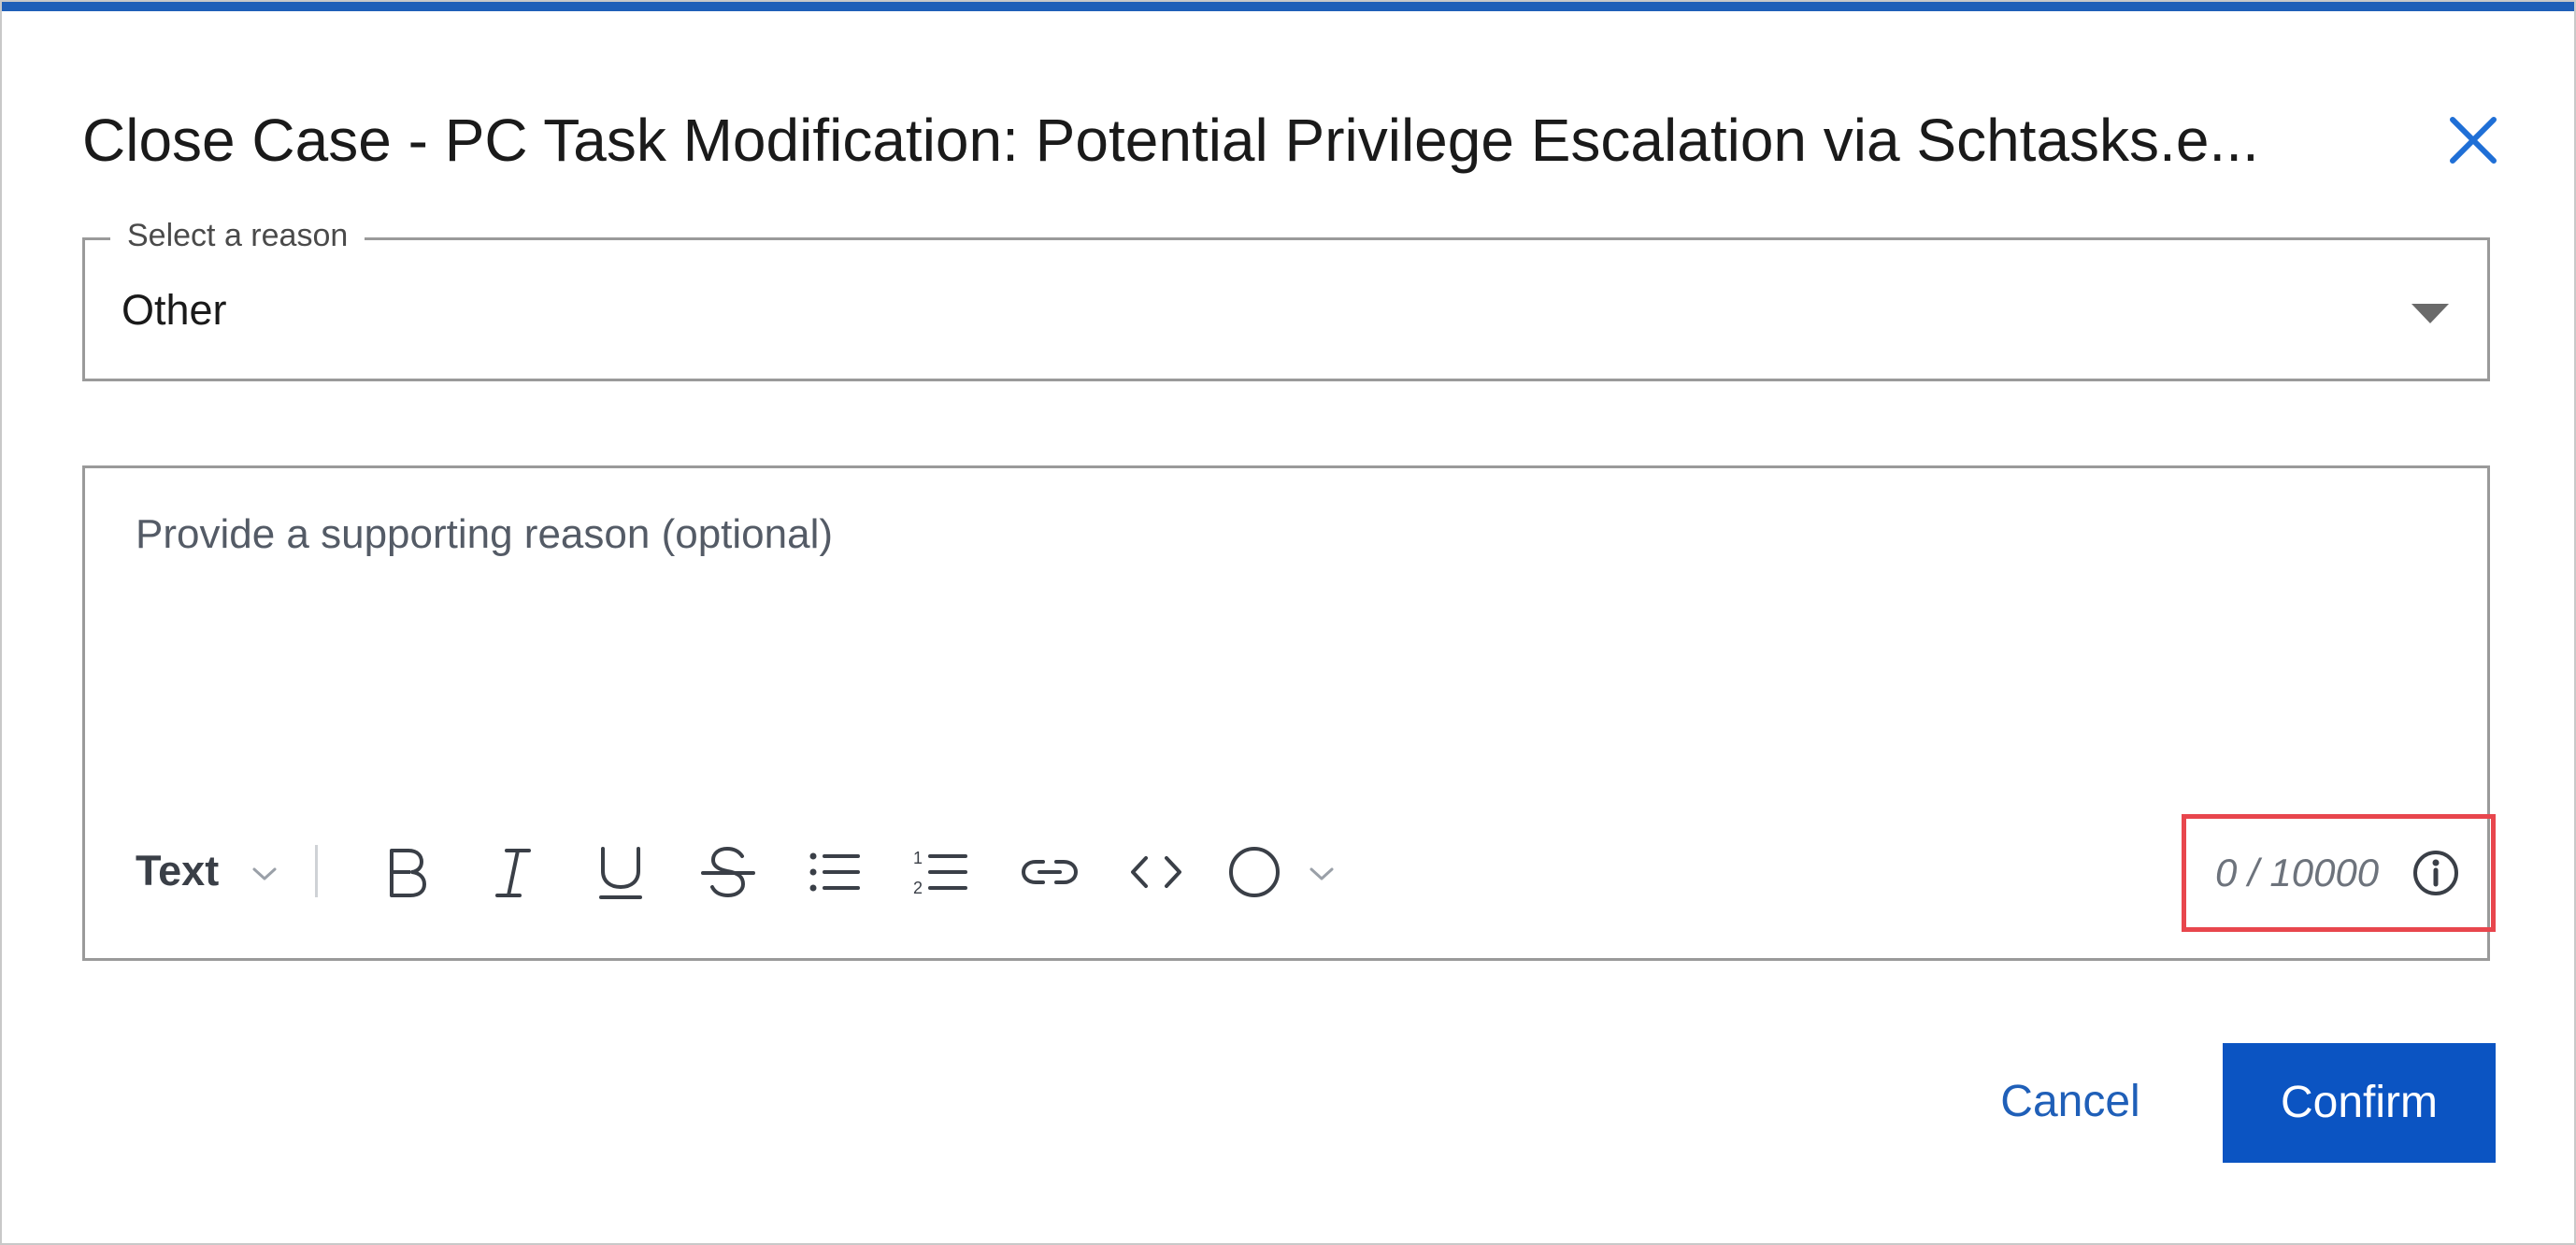 This screenshot has height=1245, width=2576. What do you see at coordinates (1322, 874) in the screenshot?
I see `color-chevron-down-icon` at bounding box center [1322, 874].